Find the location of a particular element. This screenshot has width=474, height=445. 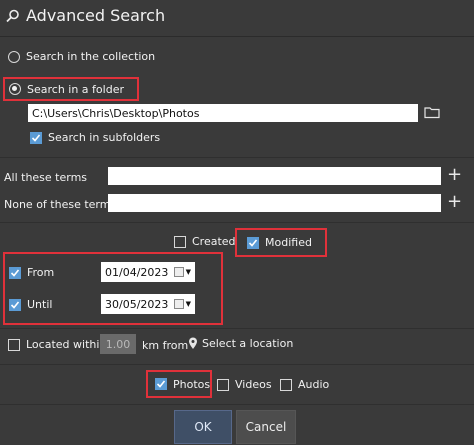

checkbox-created: Created is located at coordinates (205, 241).